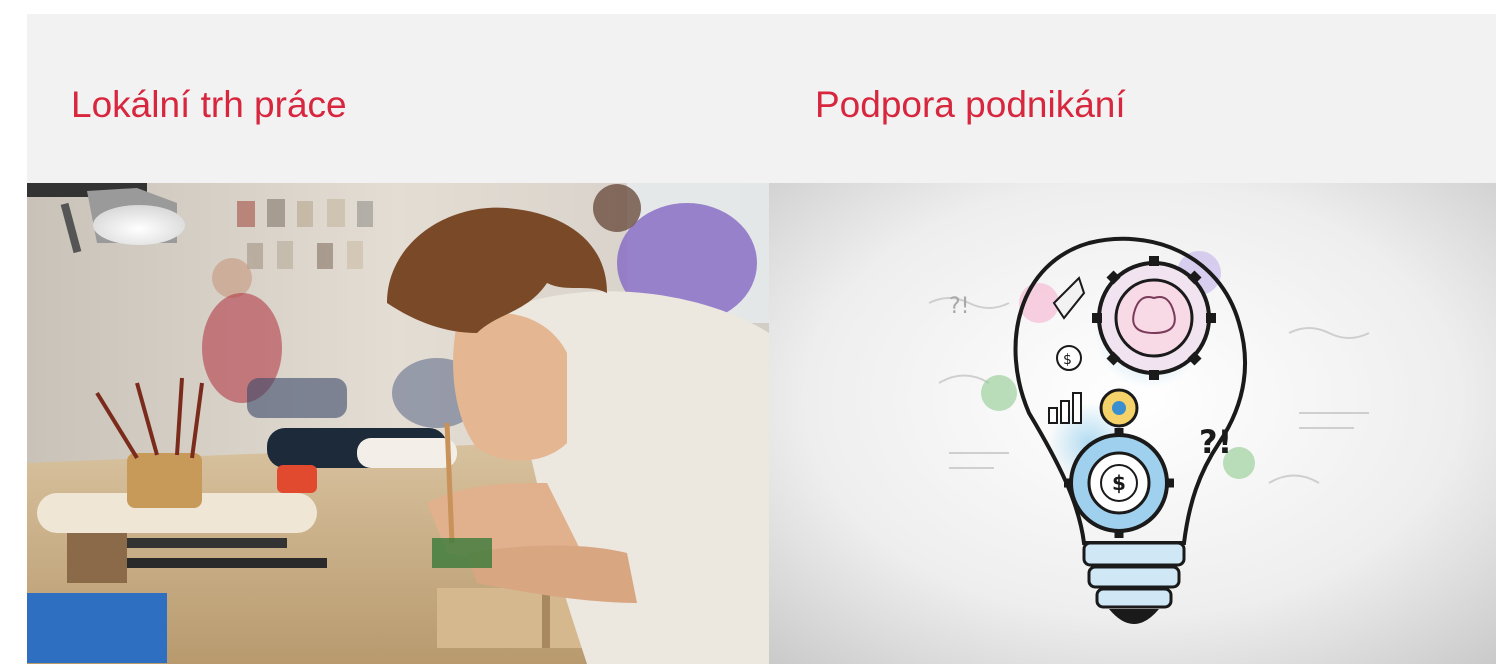  I want to click on card-title-business-support: Podpora podnikání, so click(970, 105).